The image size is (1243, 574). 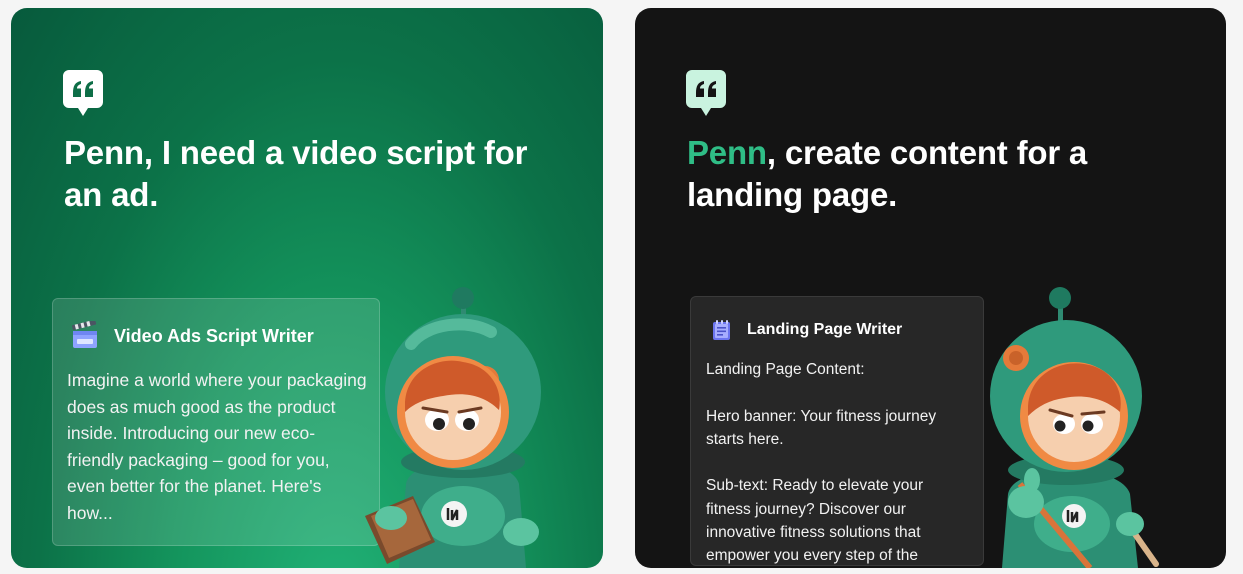 I want to click on panel-title: Video Ads Script Writer, so click(x=214, y=335).